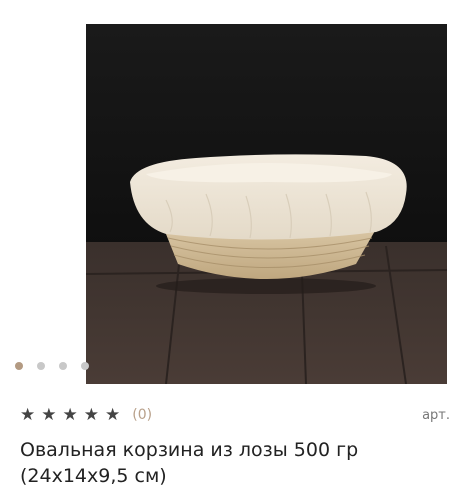 The height and width of the screenshot is (494, 463). What do you see at coordinates (436, 415) in the screenshot?
I see `article-label: арт.` at bounding box center [436, 415].